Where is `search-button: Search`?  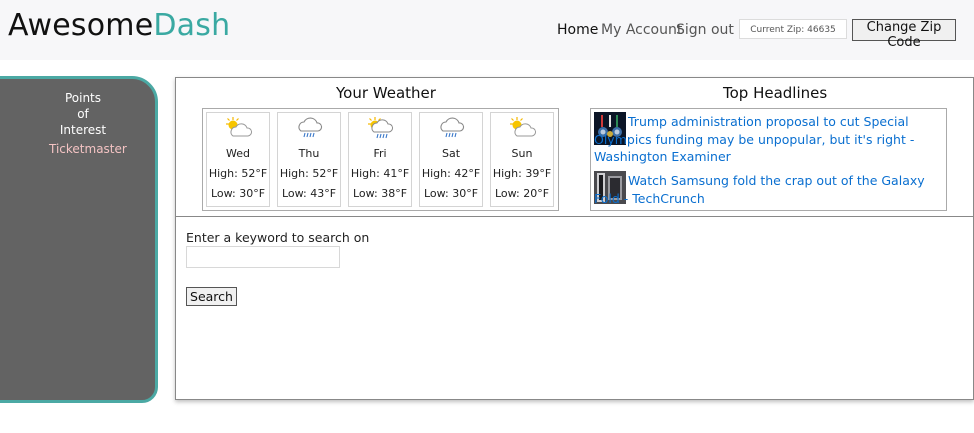
search-button: Search is located at coordinates (211, 296).